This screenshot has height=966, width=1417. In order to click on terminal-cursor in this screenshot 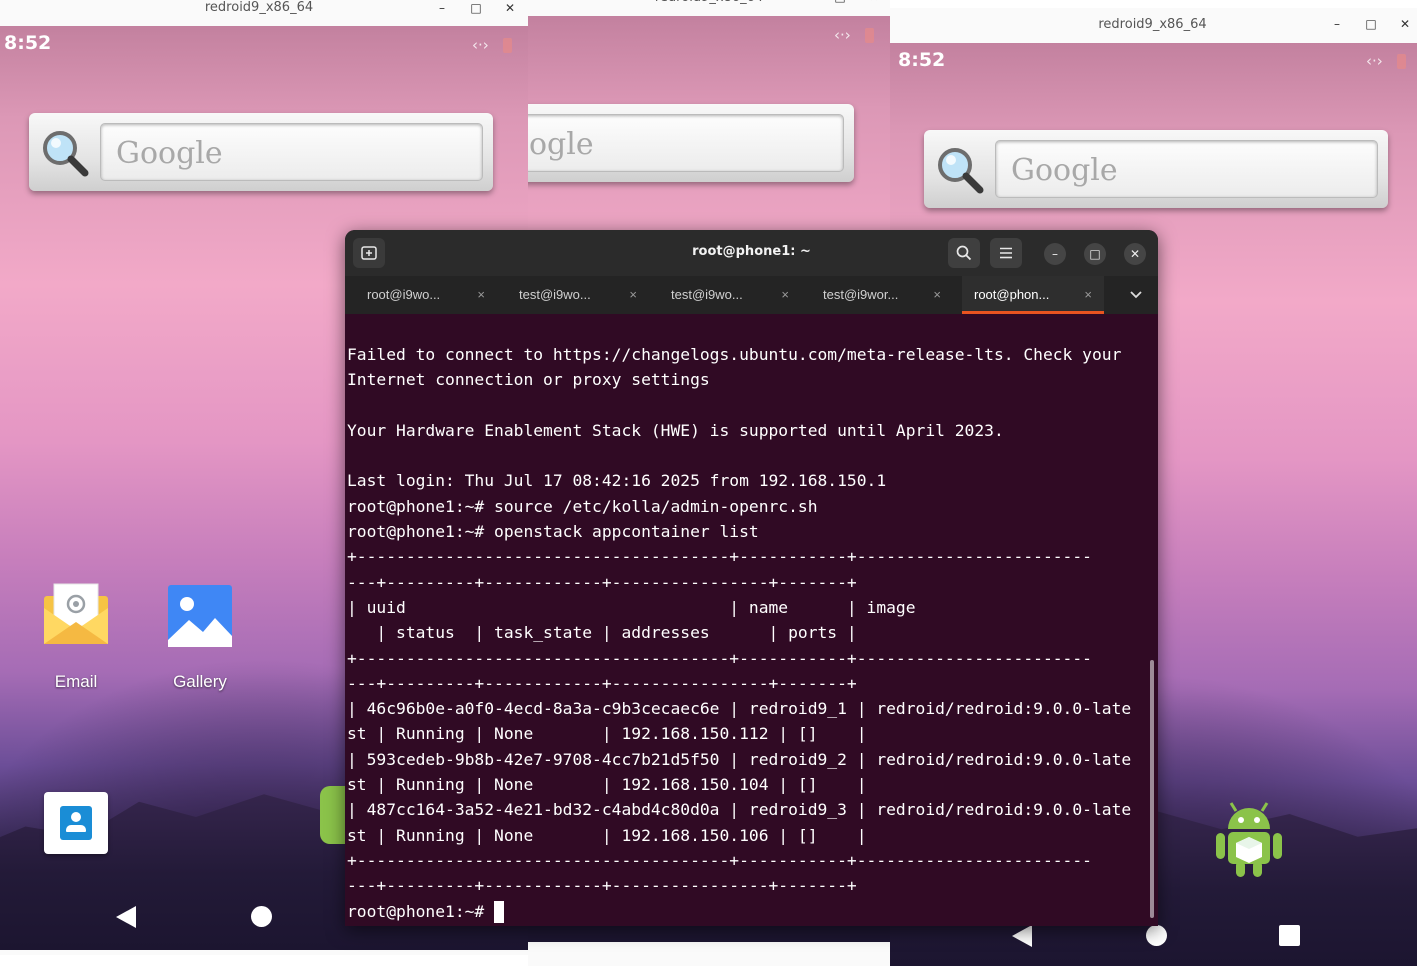, I will do `click(499, 912)`.